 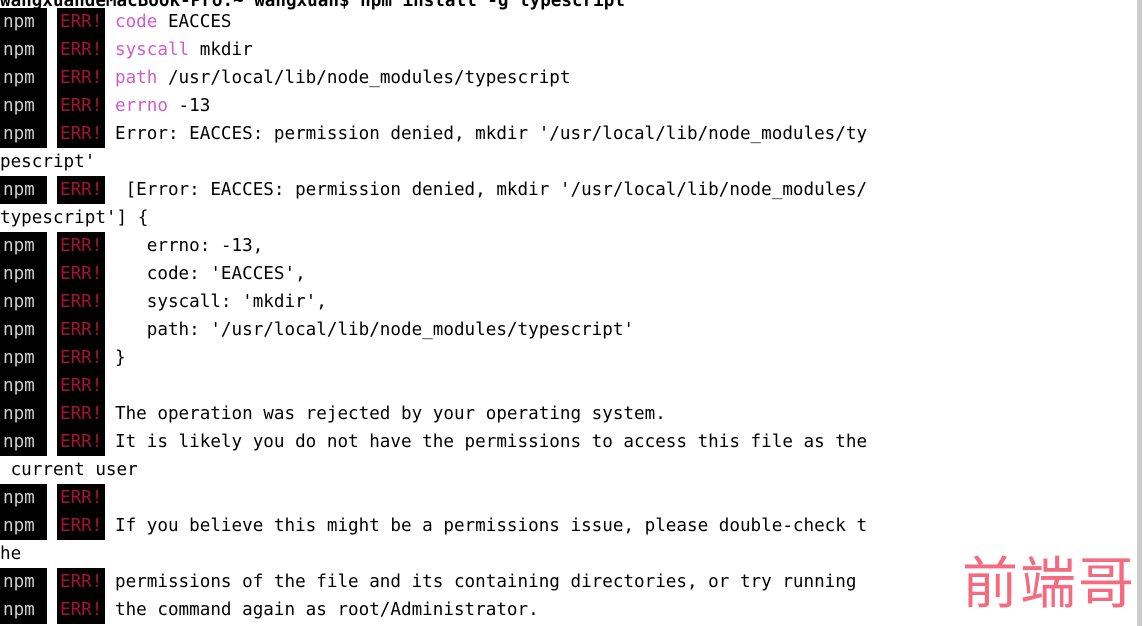 What do you see at coordinates (221, 302) in the screenshot?
I see `npm-error-text: syscall: 'mkdir',` at bounding box center [221, 302].